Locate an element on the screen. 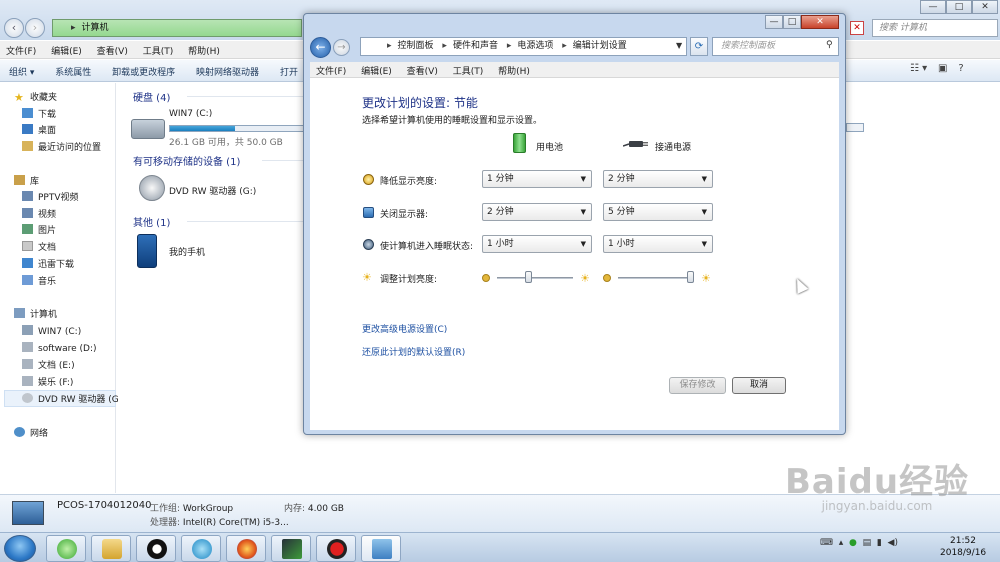 Image resolution: width=1000 pixels, height=562 pixels. help-icon: ? is located at coordinates (960, 68).